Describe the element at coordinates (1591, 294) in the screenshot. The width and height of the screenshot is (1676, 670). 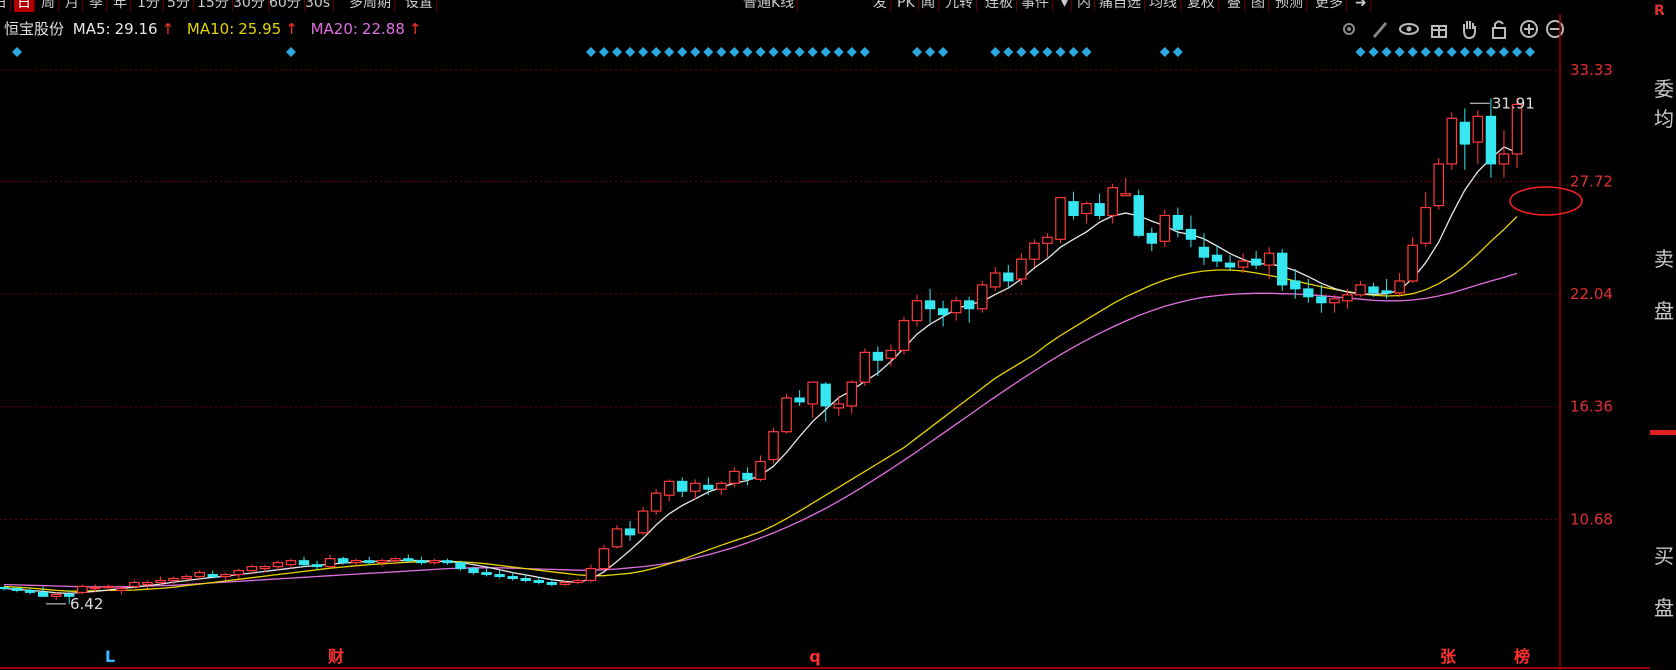
I see `price-axis: 10.68 16.36 22.04 27.72 33.33` at that location.